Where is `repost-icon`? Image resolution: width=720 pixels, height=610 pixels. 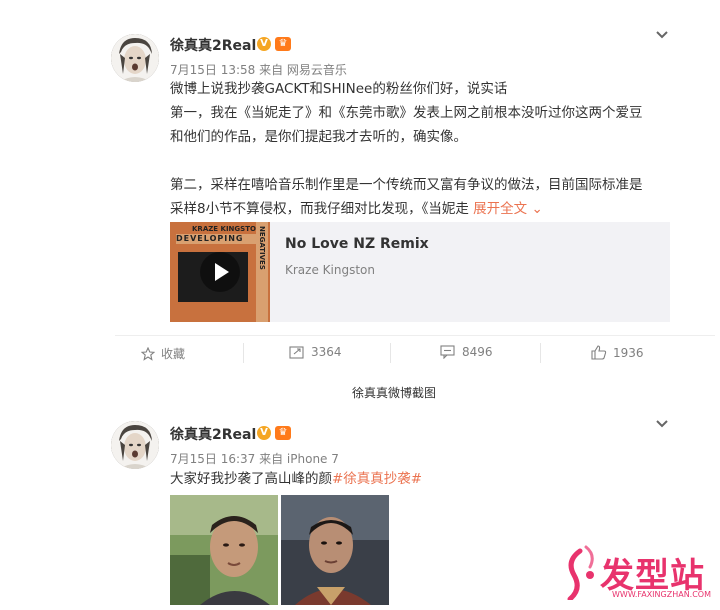
repost-icon is located at coordinates (296, 352).